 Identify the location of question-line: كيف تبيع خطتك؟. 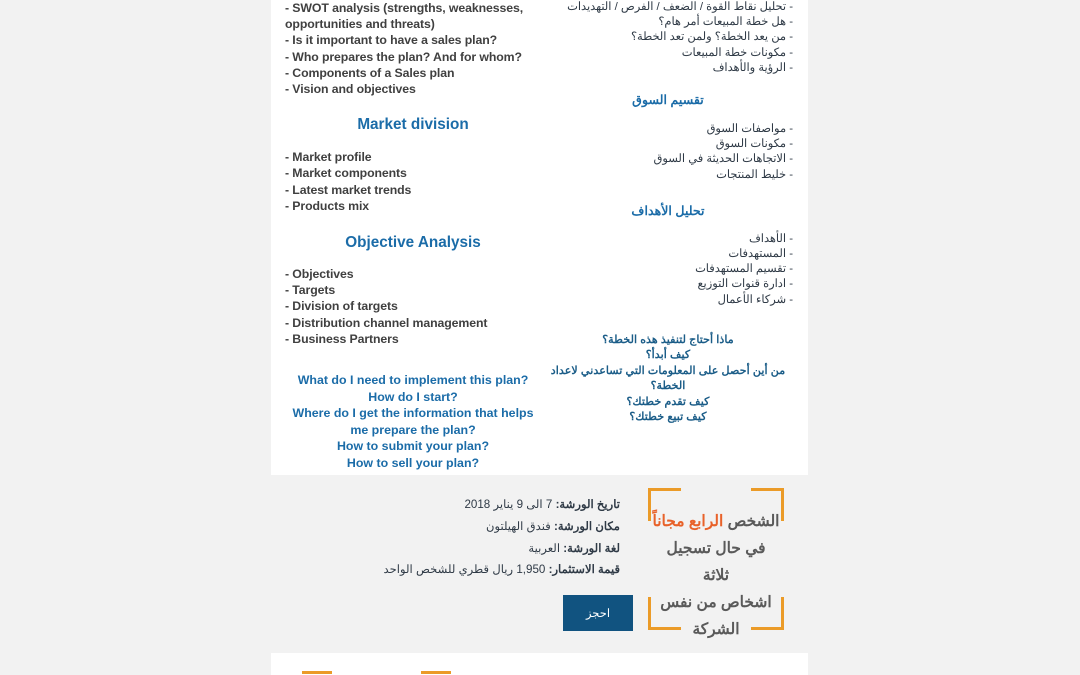
(668, 417).